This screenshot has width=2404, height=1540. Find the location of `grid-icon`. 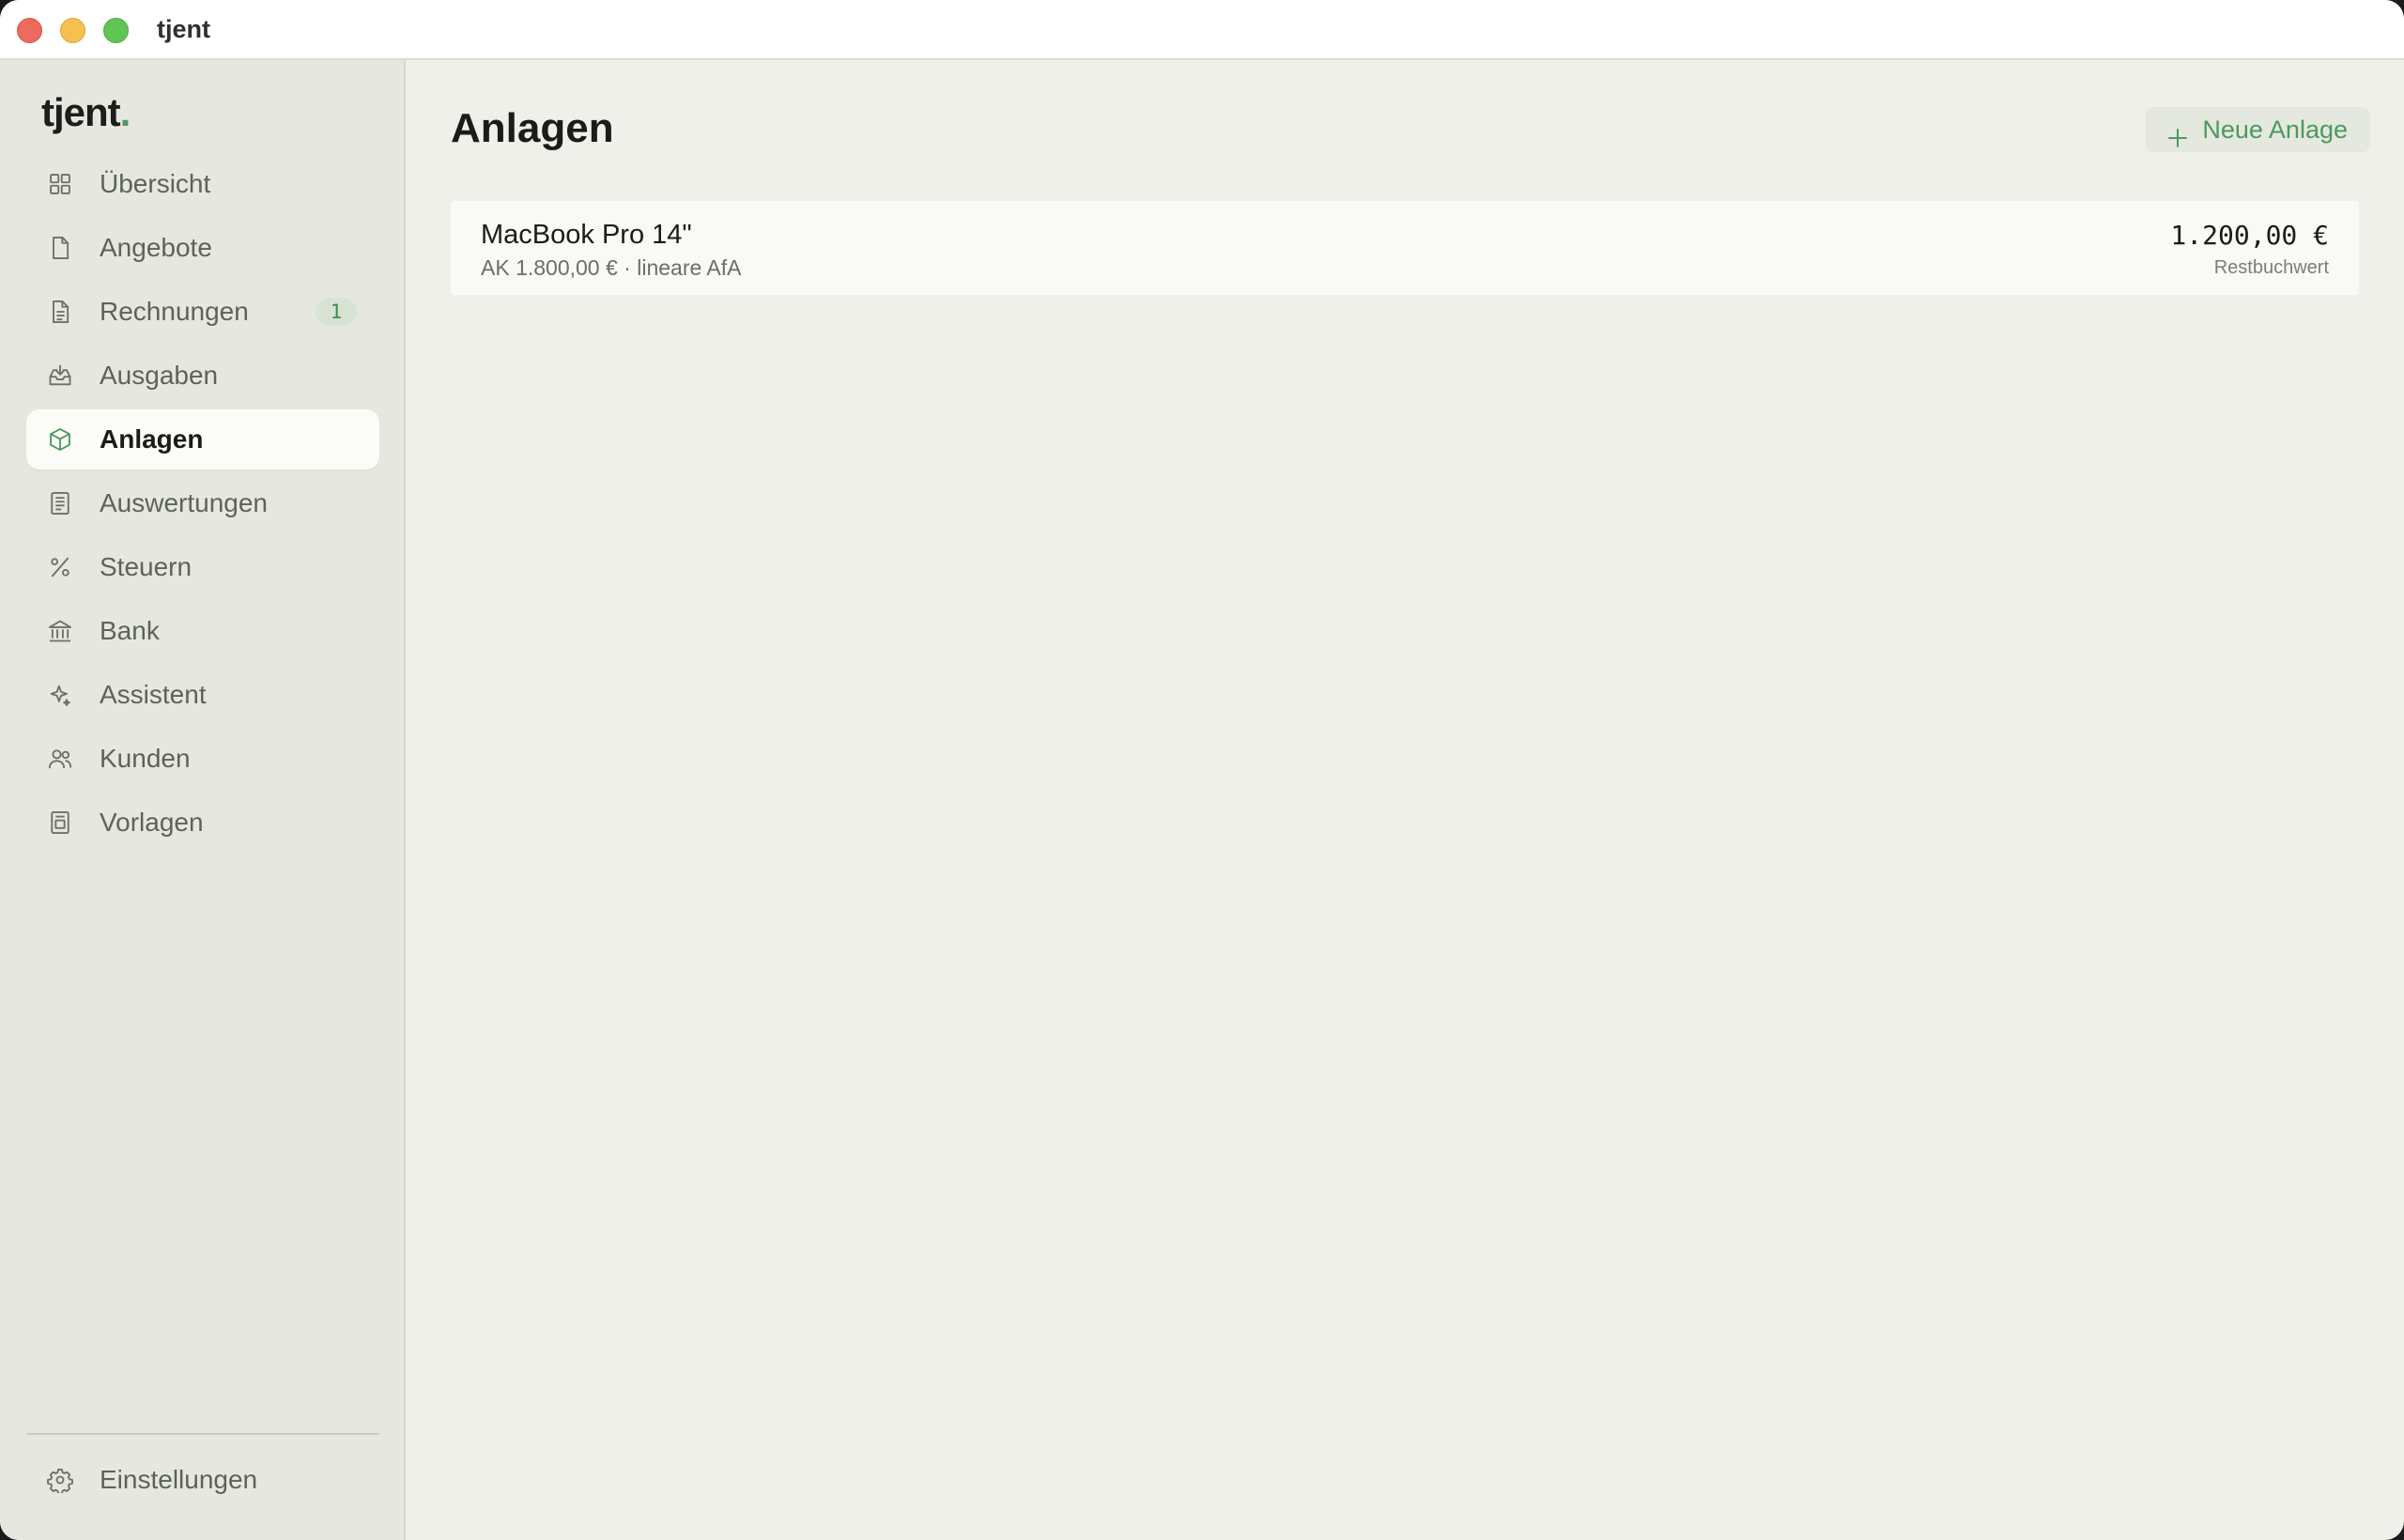

grid-icon is located at coordinates (60, 184).